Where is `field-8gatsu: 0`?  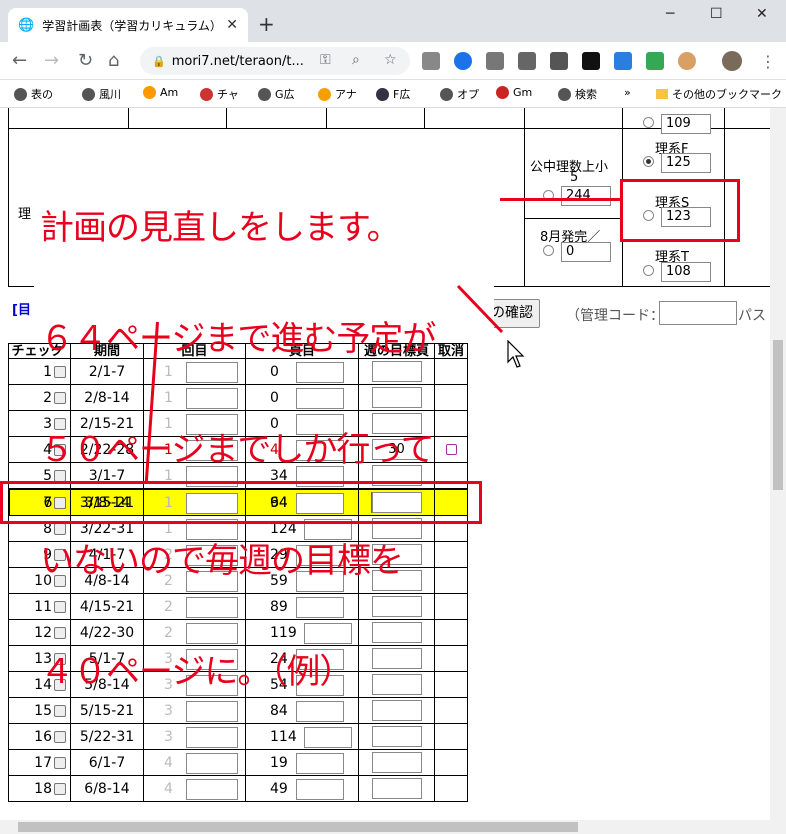
field-8gatsu: 0 is located at coordinates (586, 252).